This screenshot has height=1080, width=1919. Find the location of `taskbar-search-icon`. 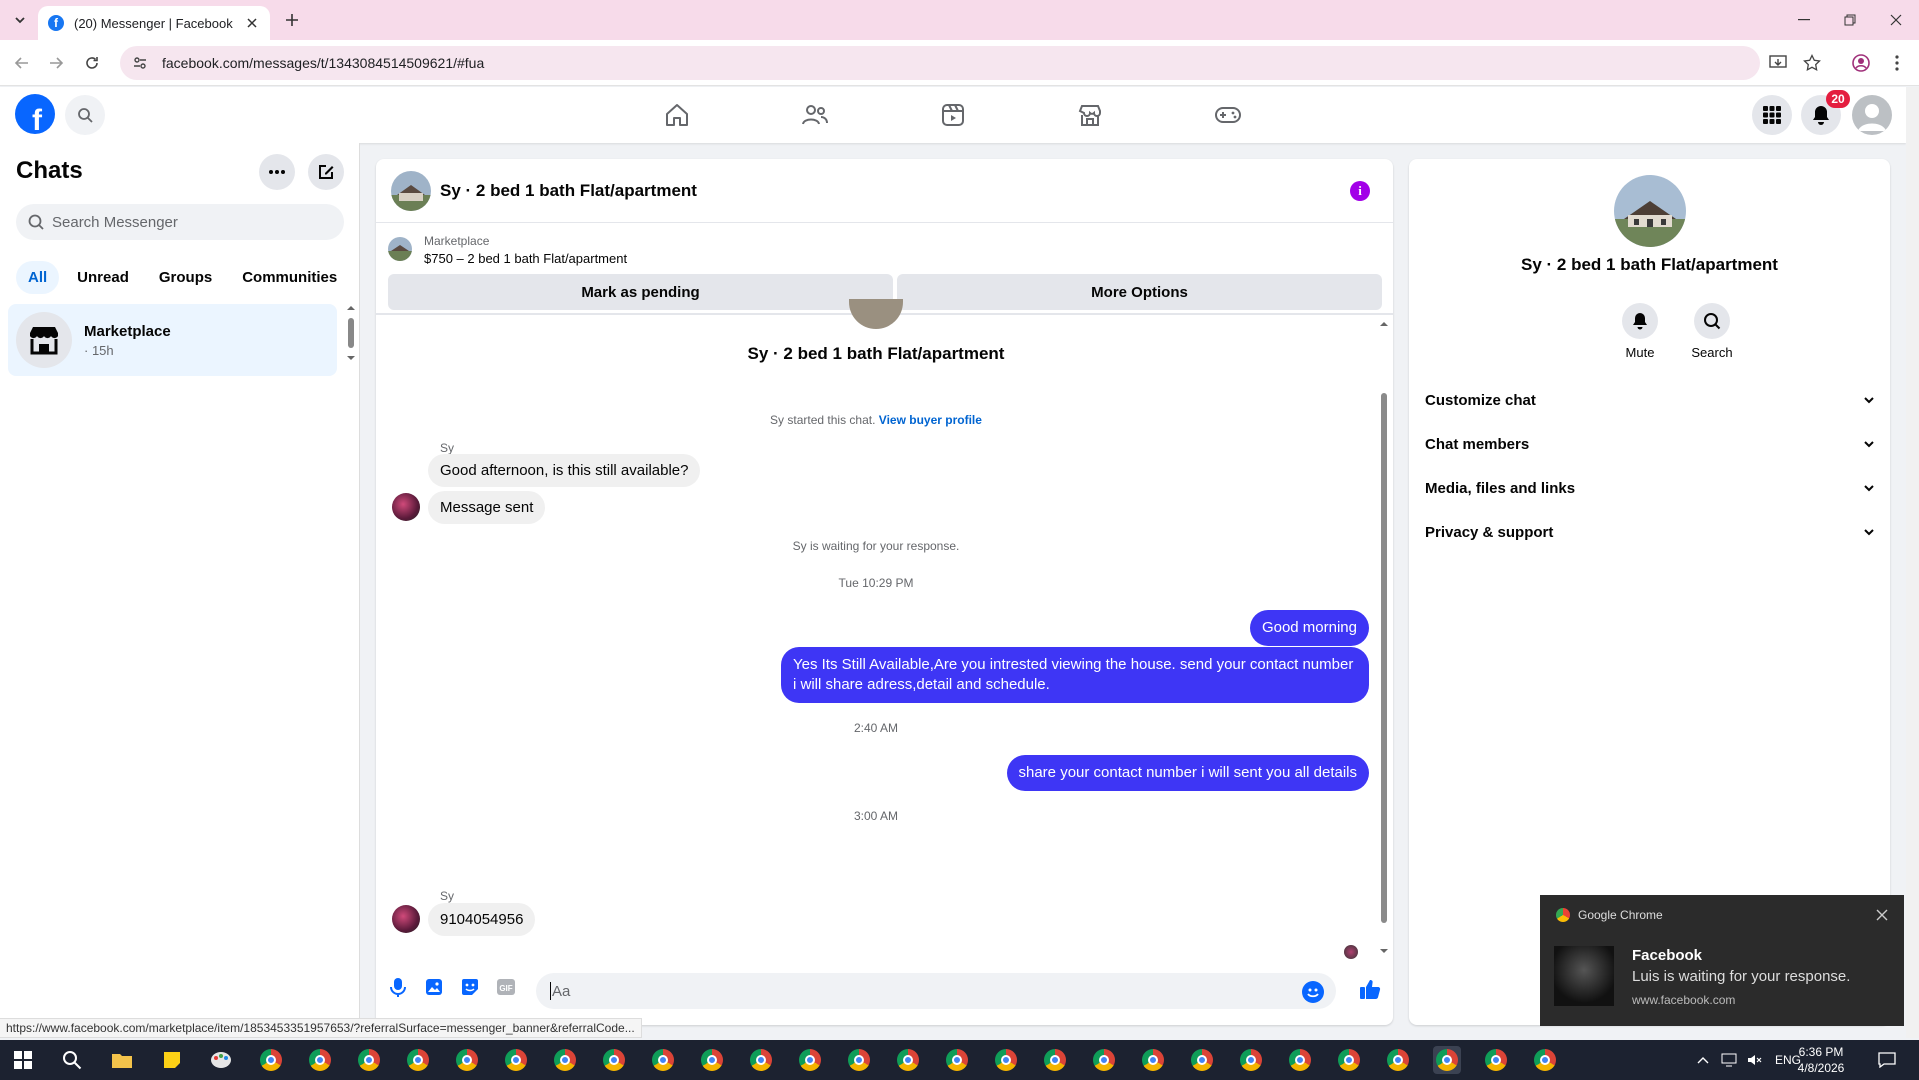

taskbar-search-icon is located at coordinates (72, 1060).